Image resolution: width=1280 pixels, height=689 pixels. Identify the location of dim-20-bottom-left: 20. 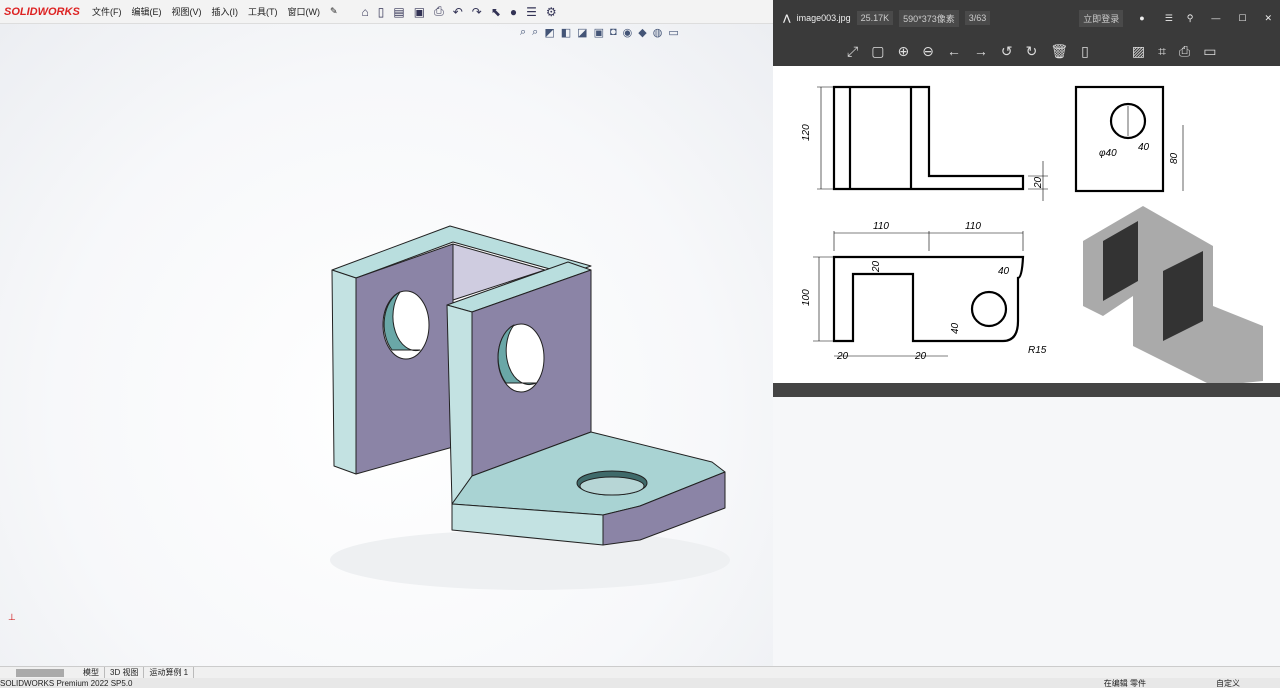
(842, 356).